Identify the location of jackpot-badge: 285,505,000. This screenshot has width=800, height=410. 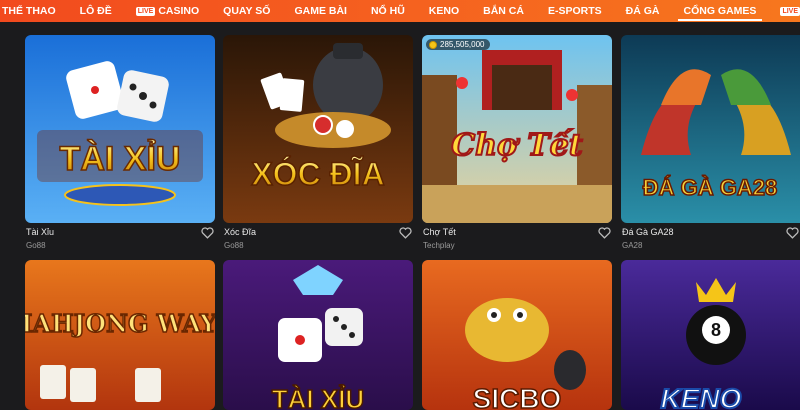
(458, 44).